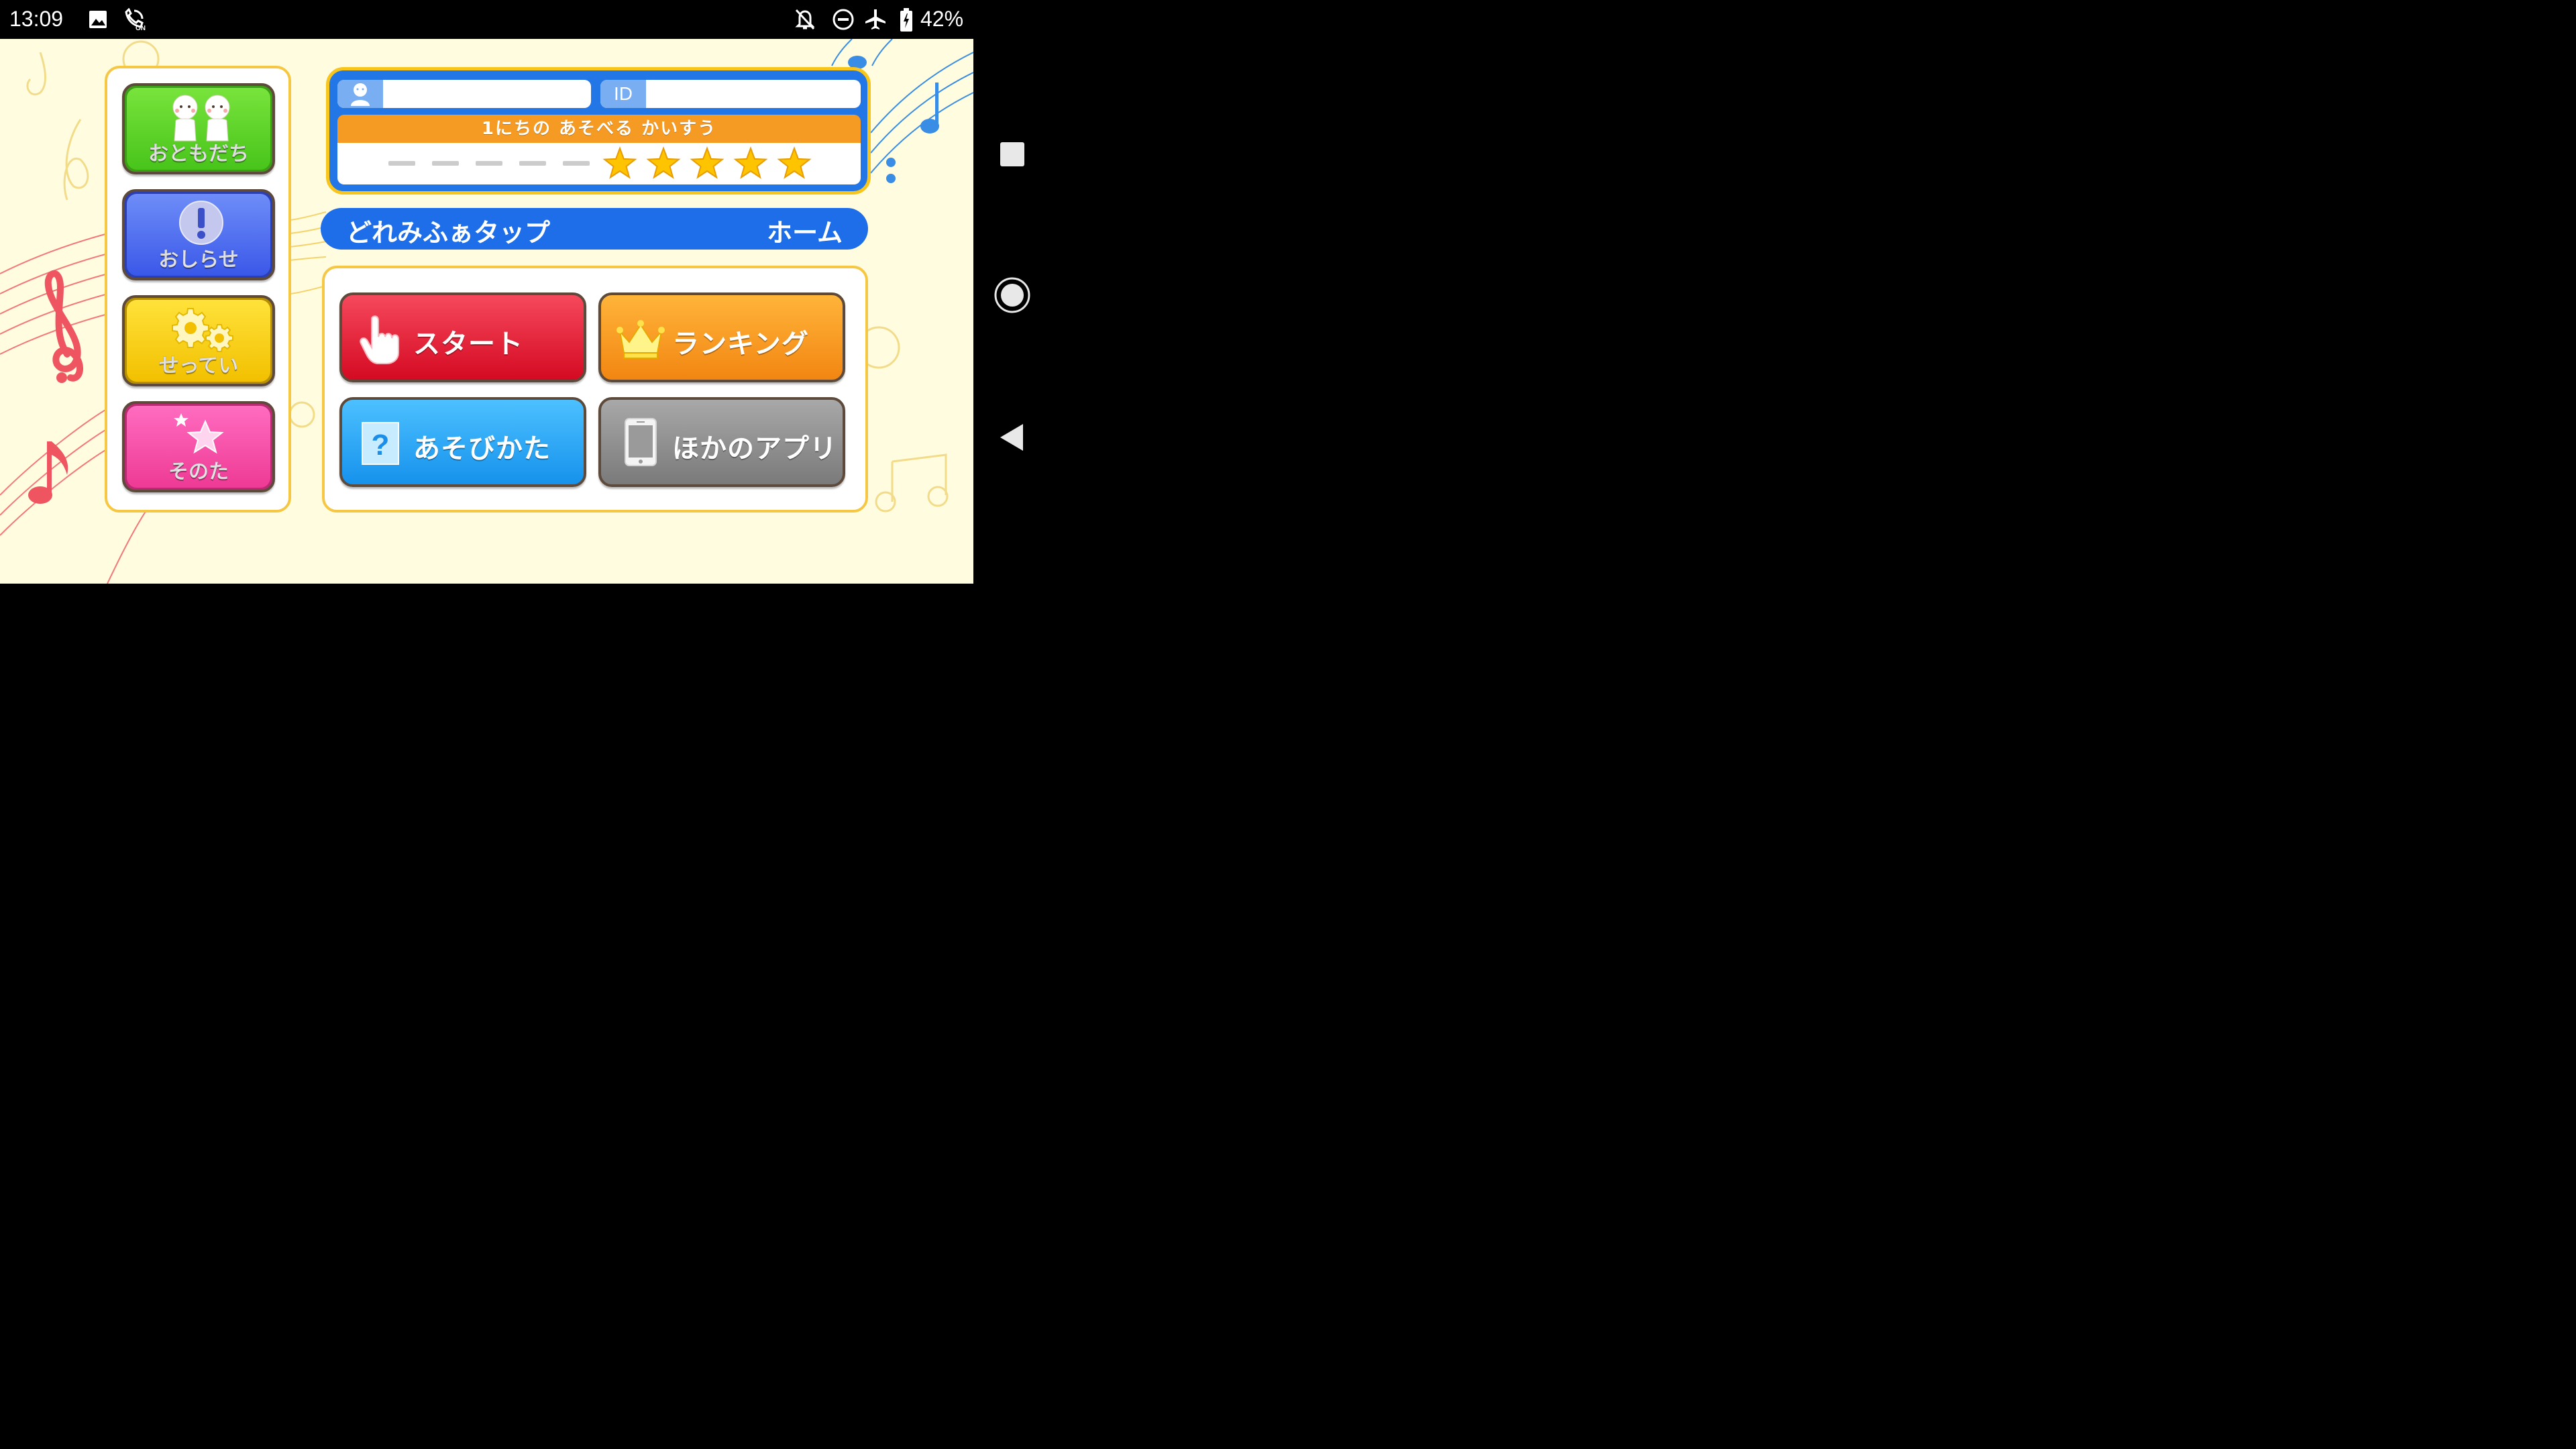 Image resolution: width=2576 pixels, height=1449 pixels. I want to click on plays-remaining-stars, so click(600, 162).